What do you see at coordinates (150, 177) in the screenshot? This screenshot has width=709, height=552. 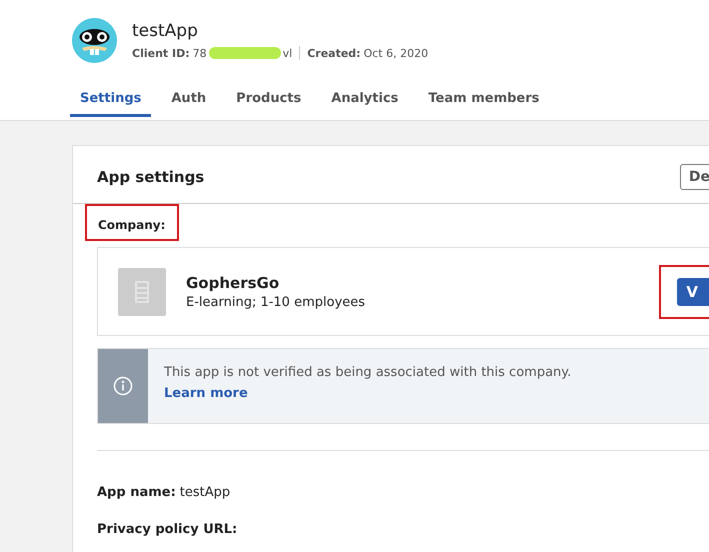 I see `card-title: App settings` at bounding box center [150, 177].